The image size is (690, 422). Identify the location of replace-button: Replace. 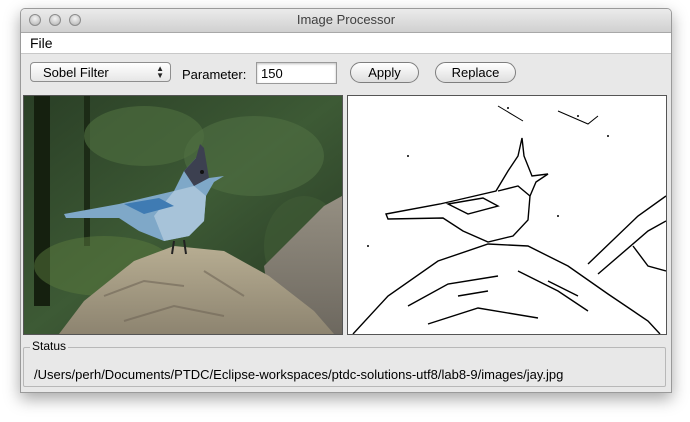
(475, 72).